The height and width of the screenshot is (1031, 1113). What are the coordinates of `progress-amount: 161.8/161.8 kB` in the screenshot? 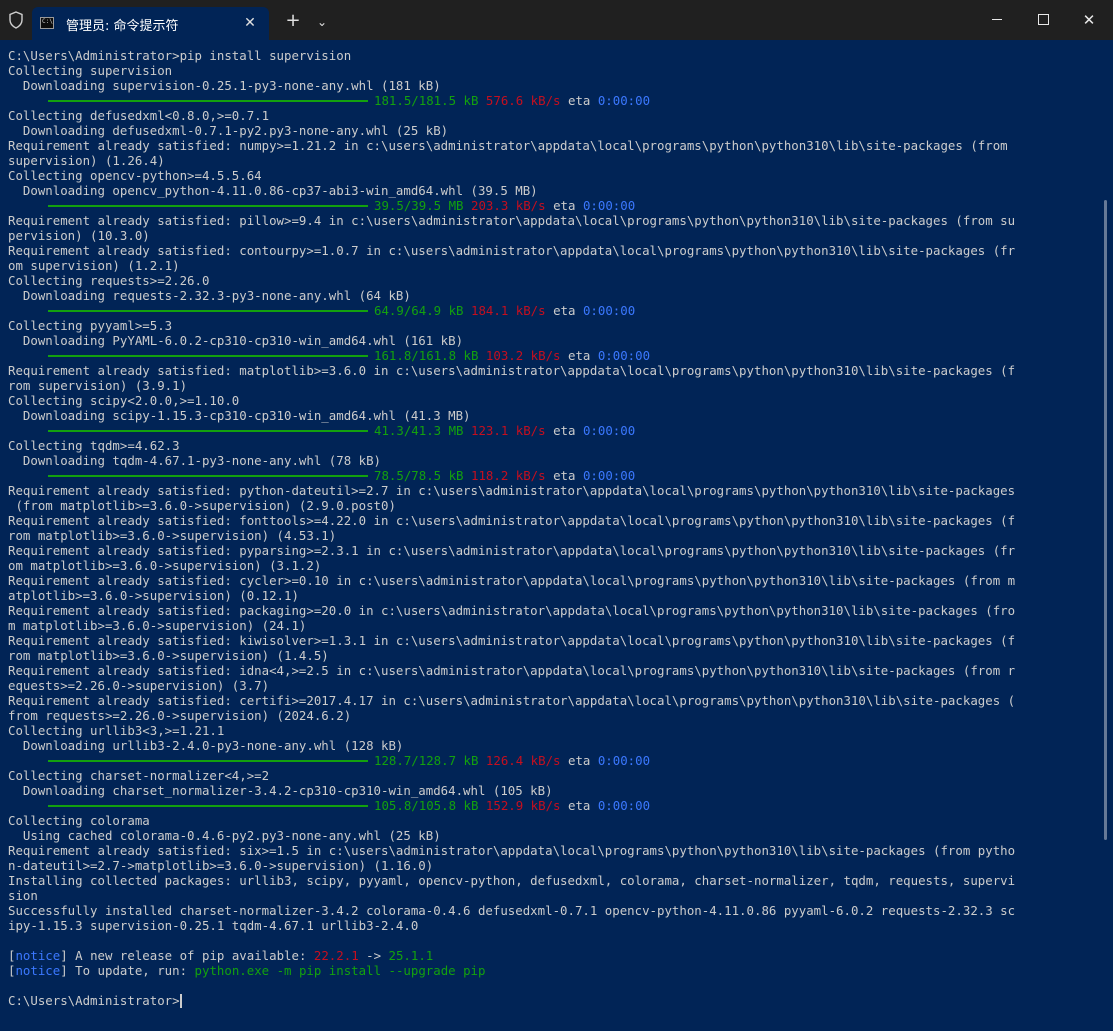 It's located at (426, 355).